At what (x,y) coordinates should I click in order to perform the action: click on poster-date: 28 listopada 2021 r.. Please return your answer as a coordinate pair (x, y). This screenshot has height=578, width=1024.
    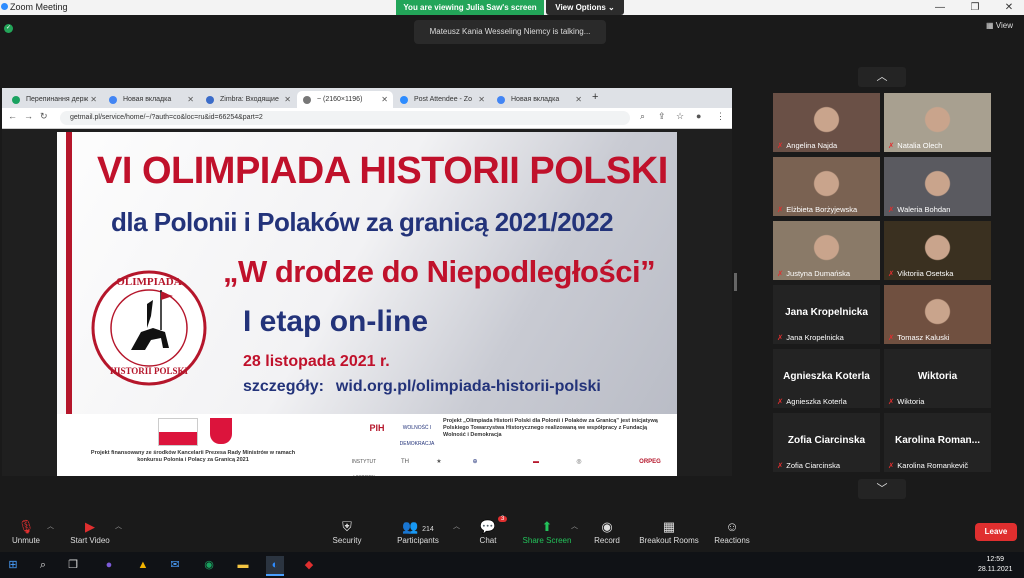
    Looking at the image, I should click on (316, 361).